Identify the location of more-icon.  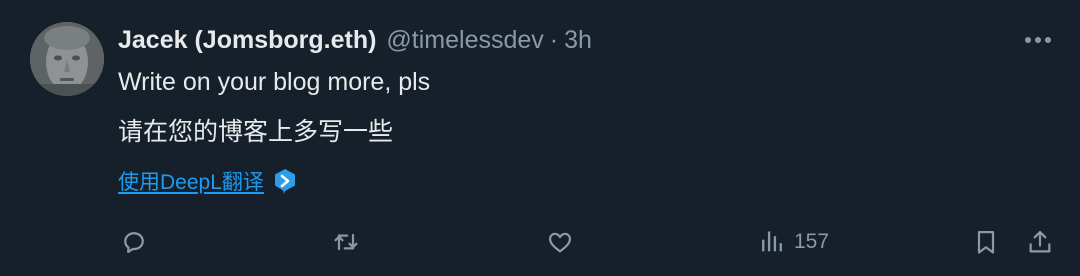
(1038, 40).